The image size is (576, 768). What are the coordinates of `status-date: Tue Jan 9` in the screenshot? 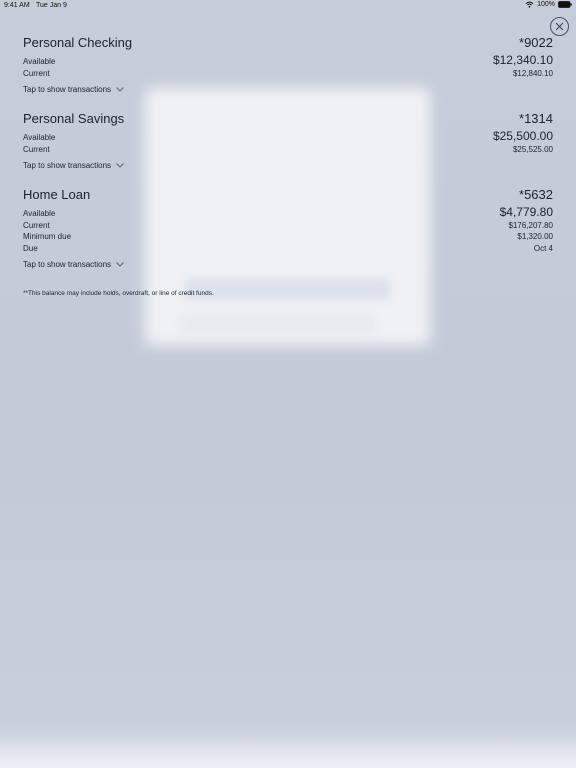 It's located at (51, 5).